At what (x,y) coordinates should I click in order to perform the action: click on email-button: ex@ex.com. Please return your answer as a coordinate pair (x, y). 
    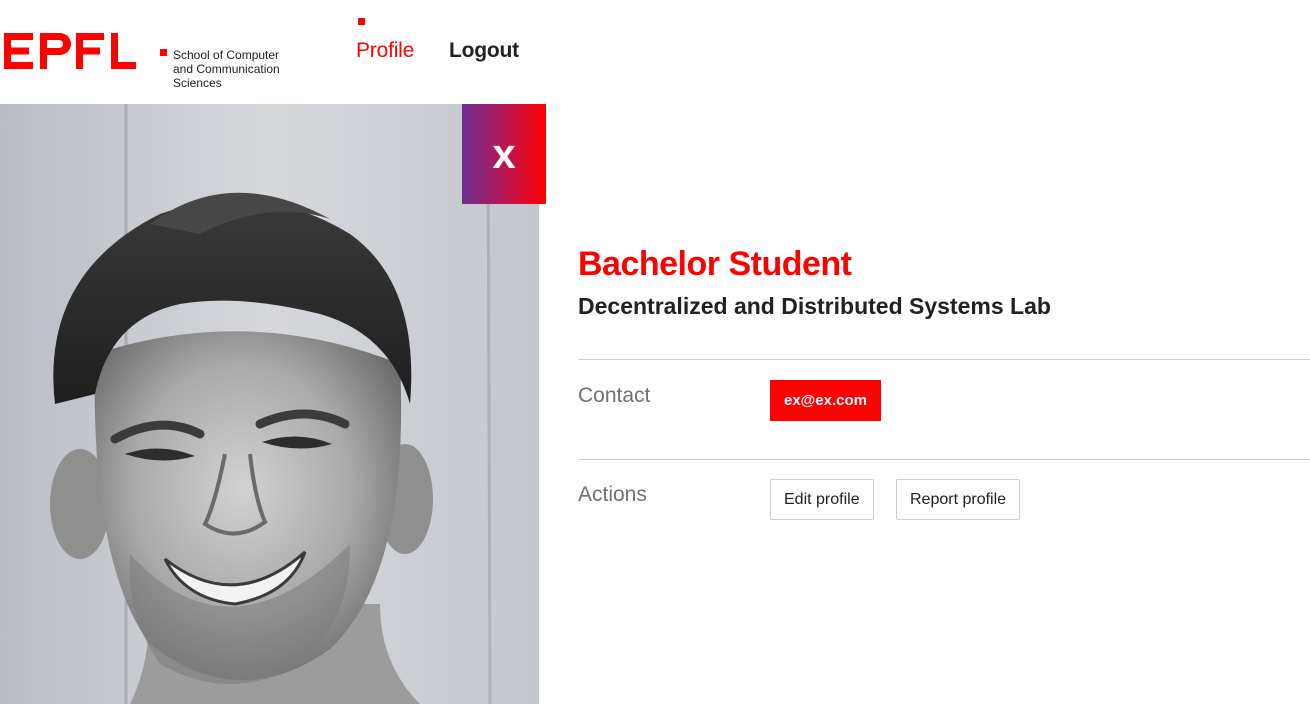
    Looking at the image, I should click on (826, 400).